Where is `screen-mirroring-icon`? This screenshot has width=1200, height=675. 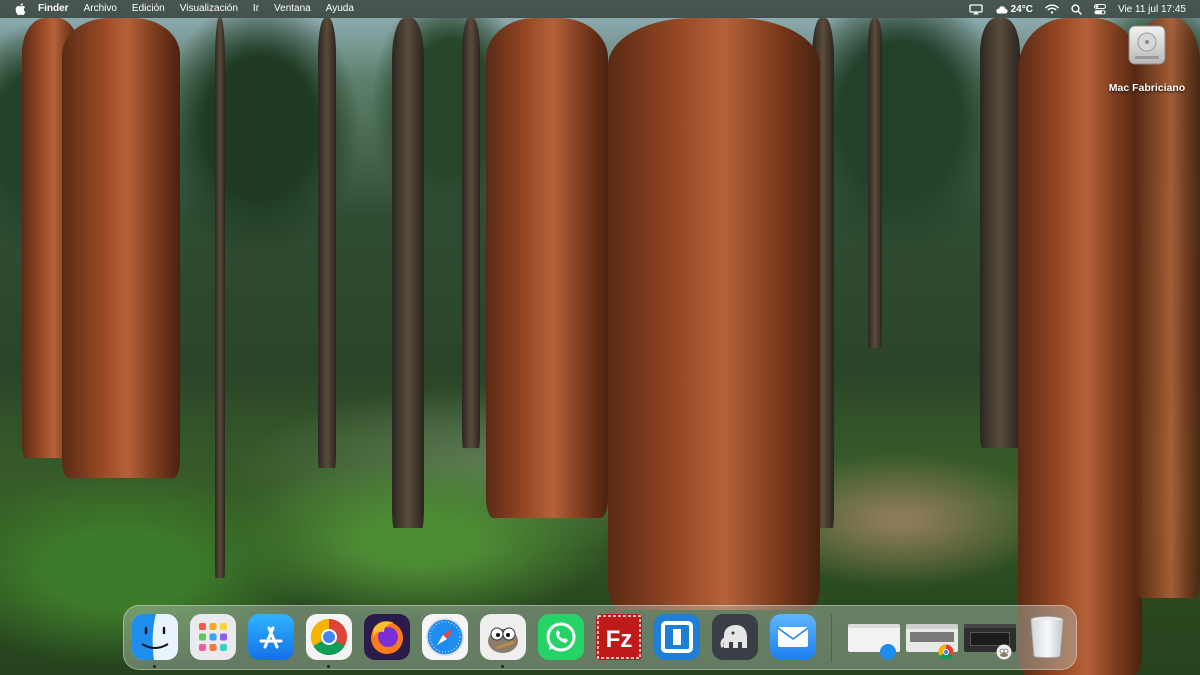 screen-mirroring-icon is located at coordinates (975, 9).